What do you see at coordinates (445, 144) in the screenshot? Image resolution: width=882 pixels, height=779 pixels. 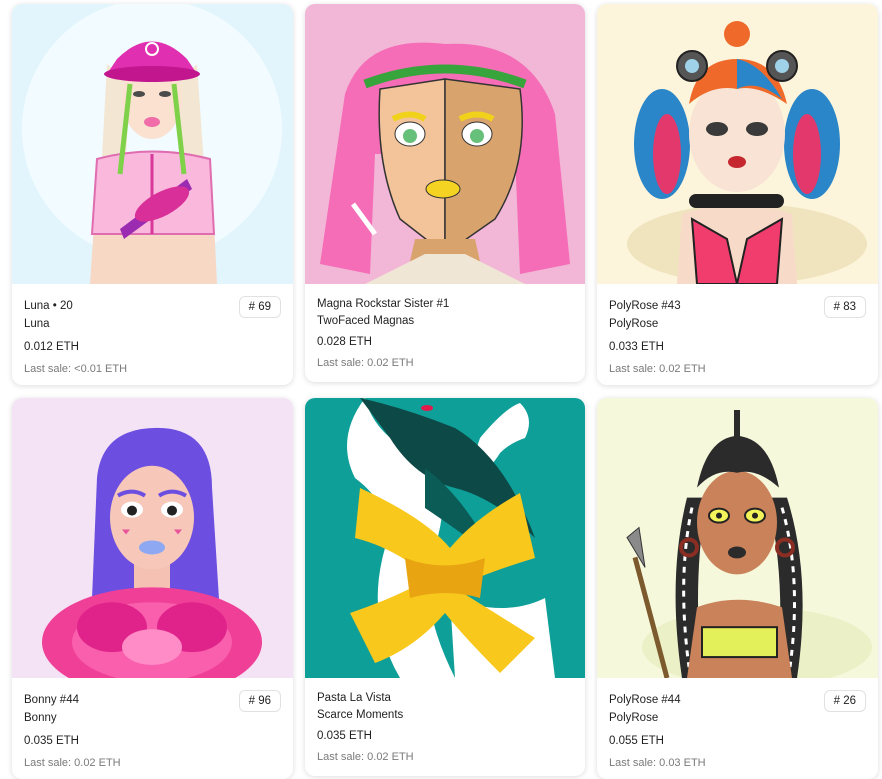 I see `nft-image-magna-rockstar-sister` at bounding box center [445, 144].